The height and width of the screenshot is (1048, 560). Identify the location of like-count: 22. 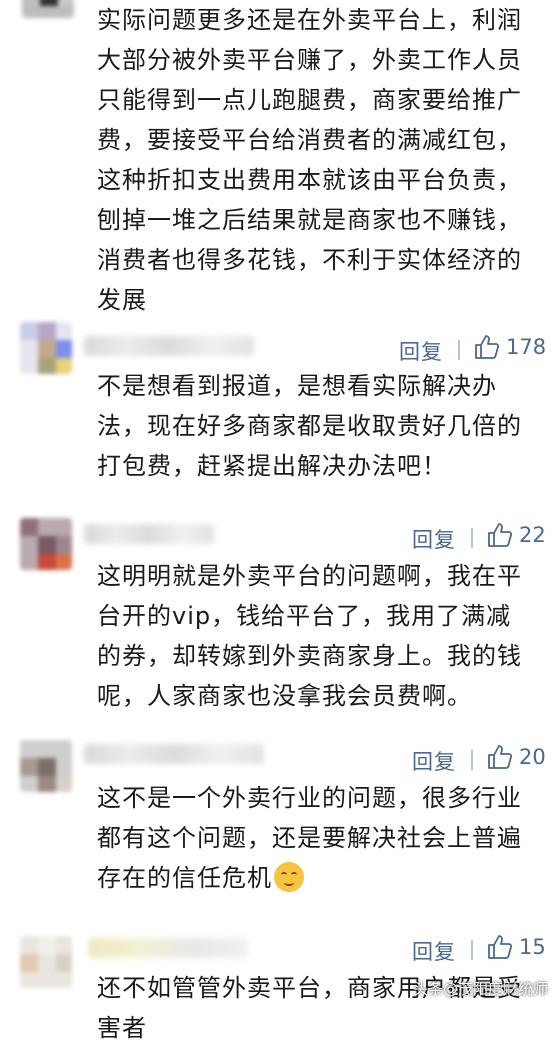
(532, 535).